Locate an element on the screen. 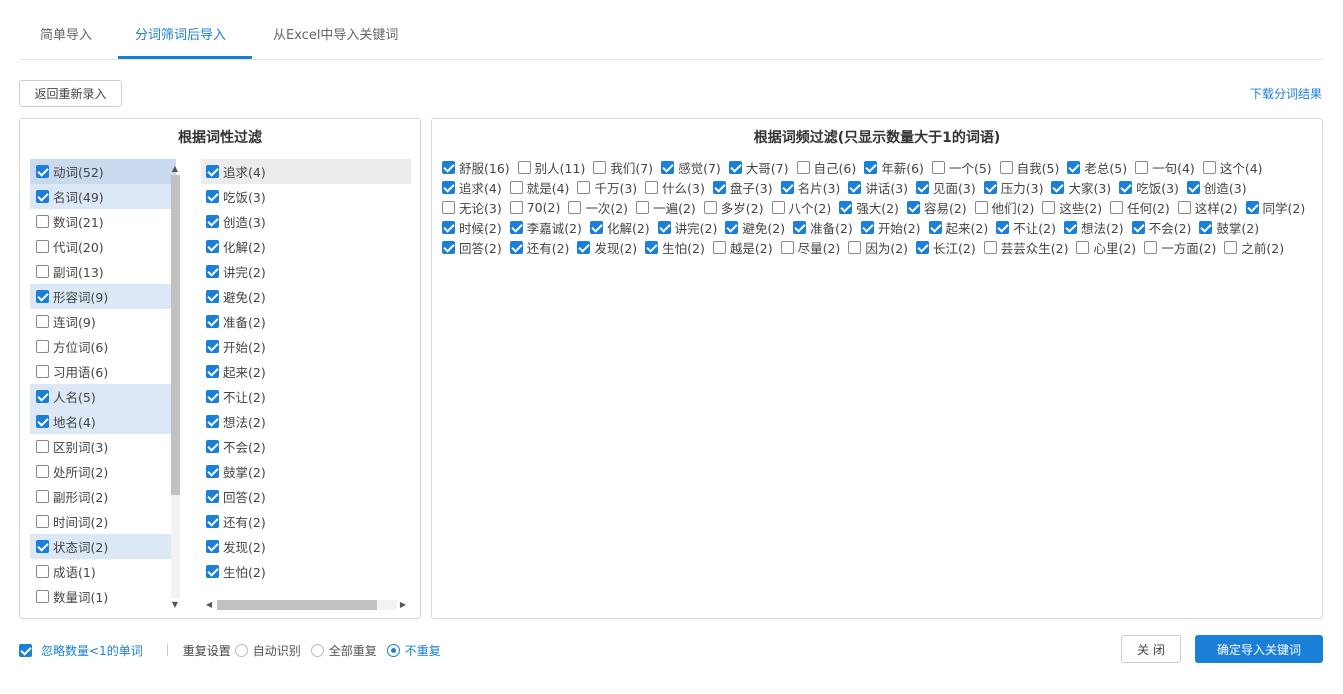 Image resolution: width=1343 pixels, height=694 pixels. freq-word-item: 一遍(2) is located at coordinates (666, 207).